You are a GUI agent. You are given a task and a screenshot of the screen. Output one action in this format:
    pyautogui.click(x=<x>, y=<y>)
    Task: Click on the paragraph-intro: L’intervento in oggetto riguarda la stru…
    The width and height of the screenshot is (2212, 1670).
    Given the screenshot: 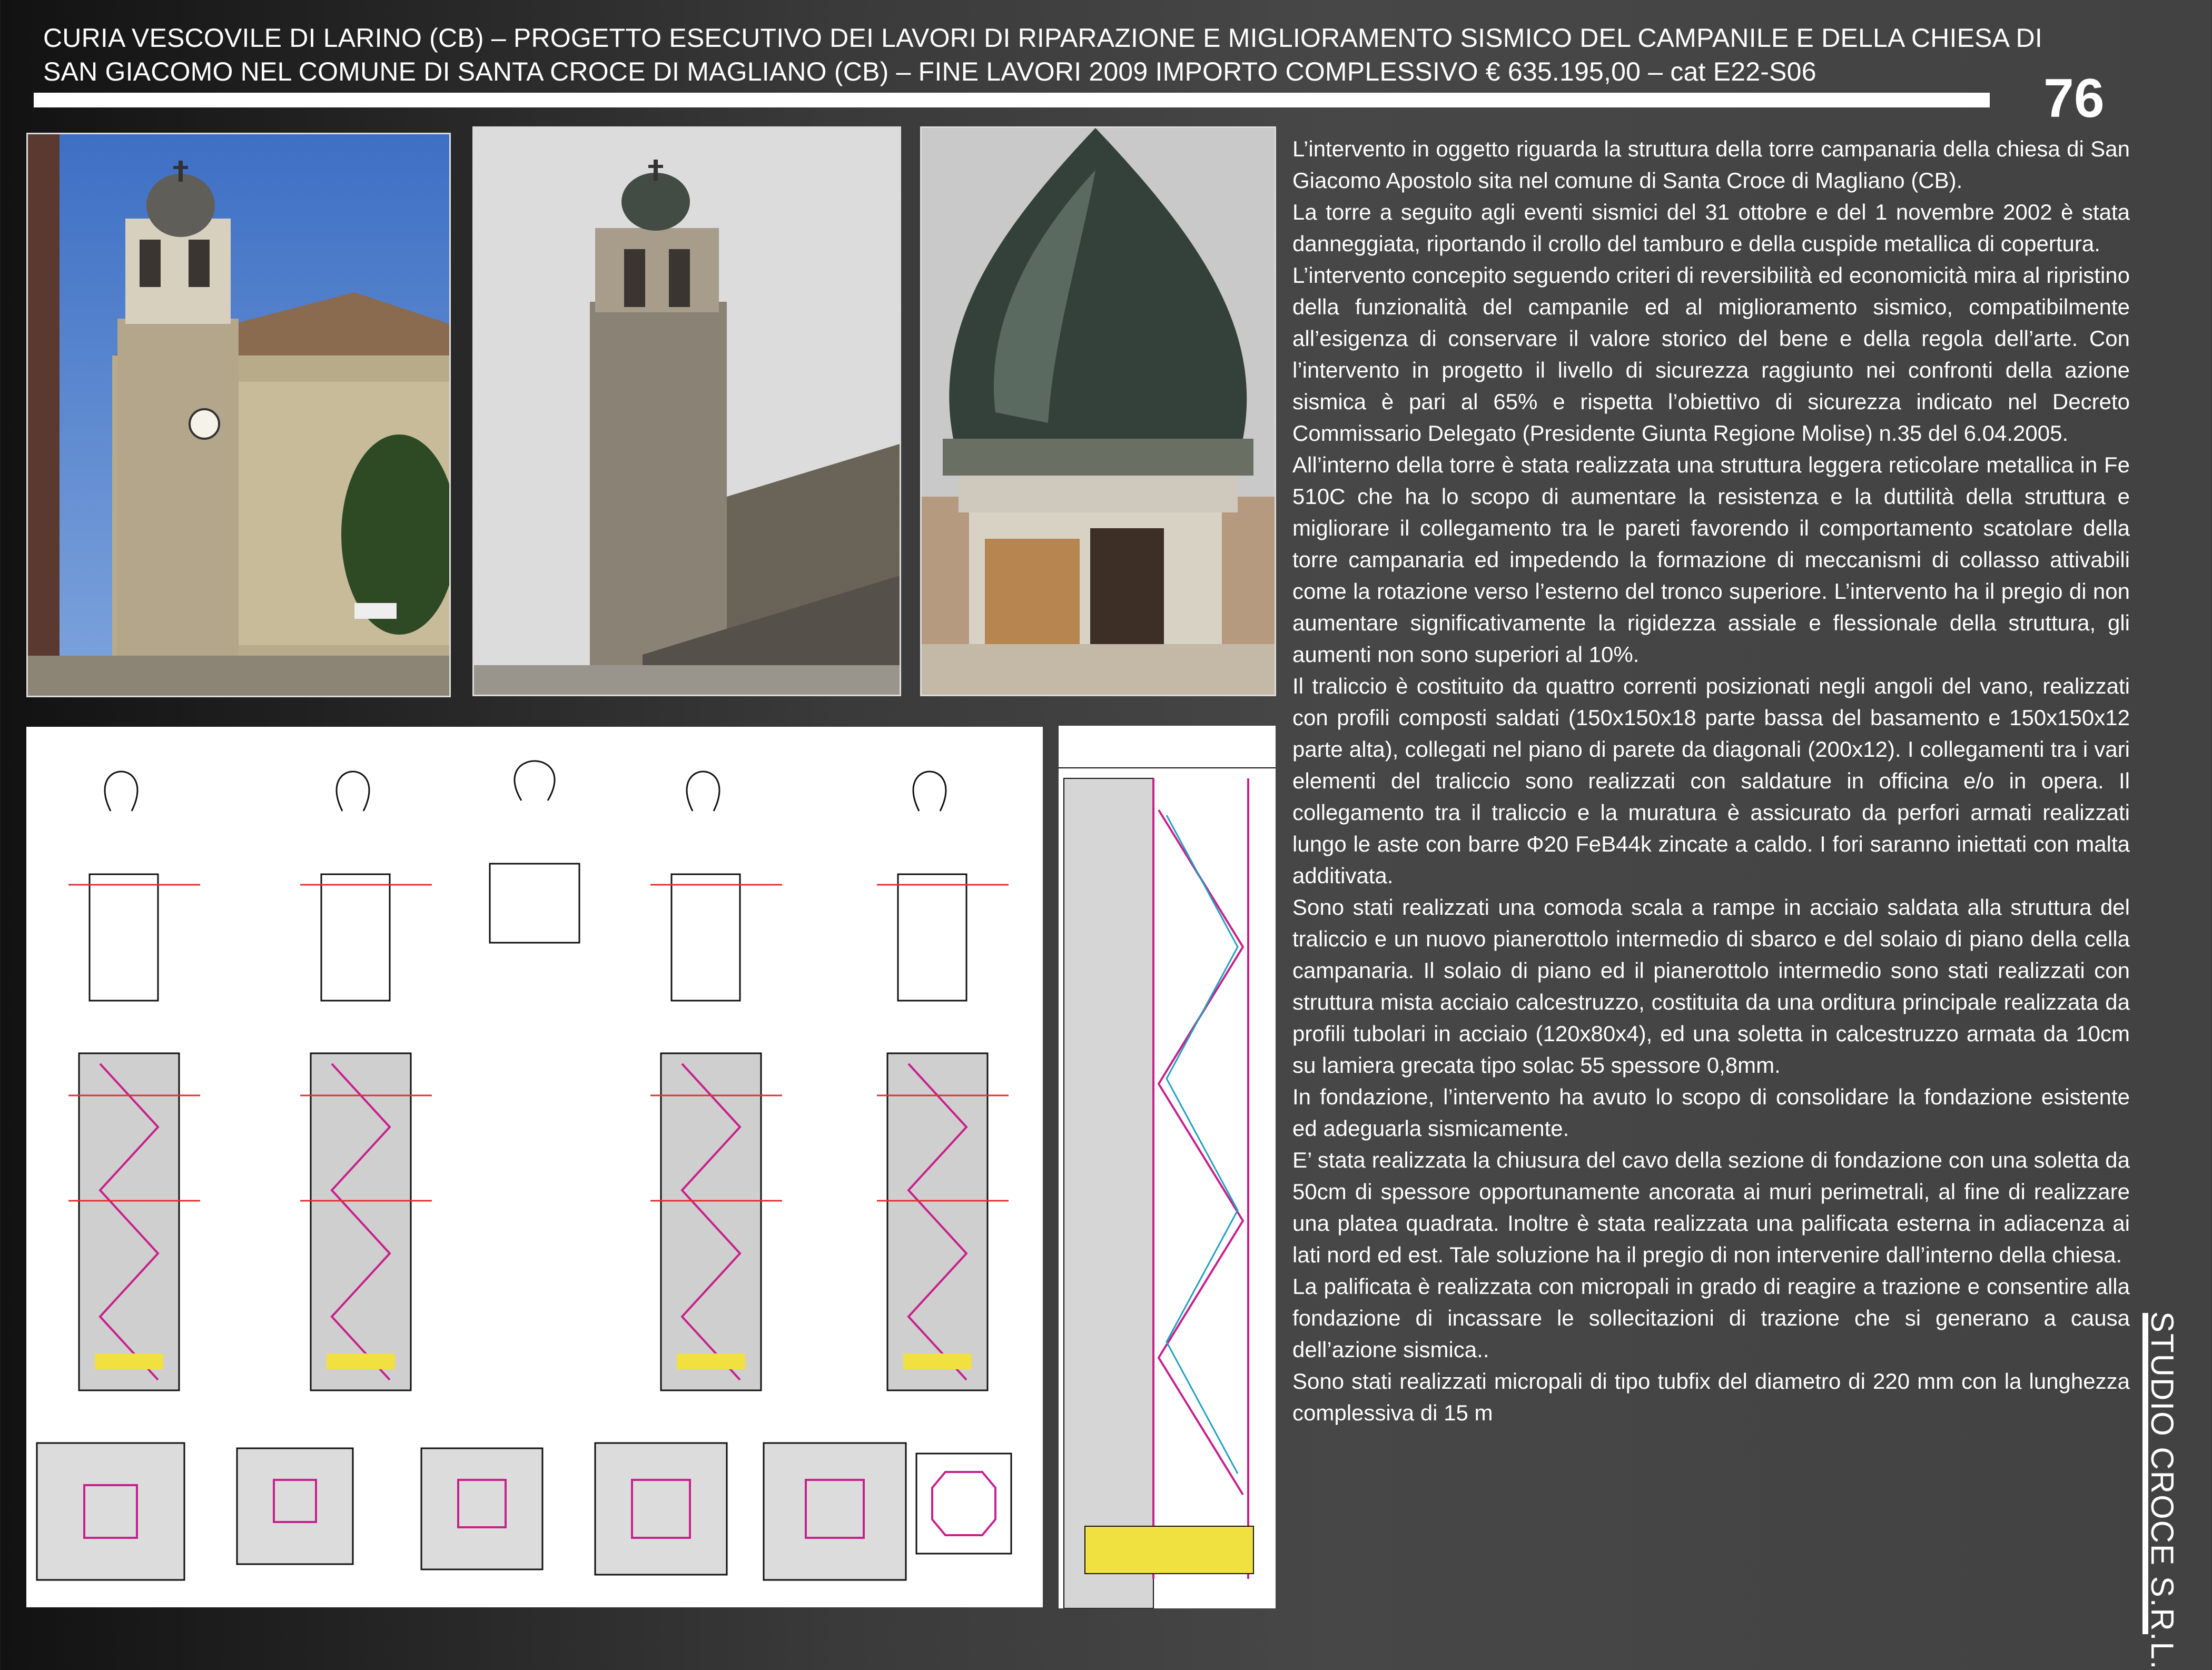 What is the action you would take?
    pyautogui.click(x=1711, y=164)
    